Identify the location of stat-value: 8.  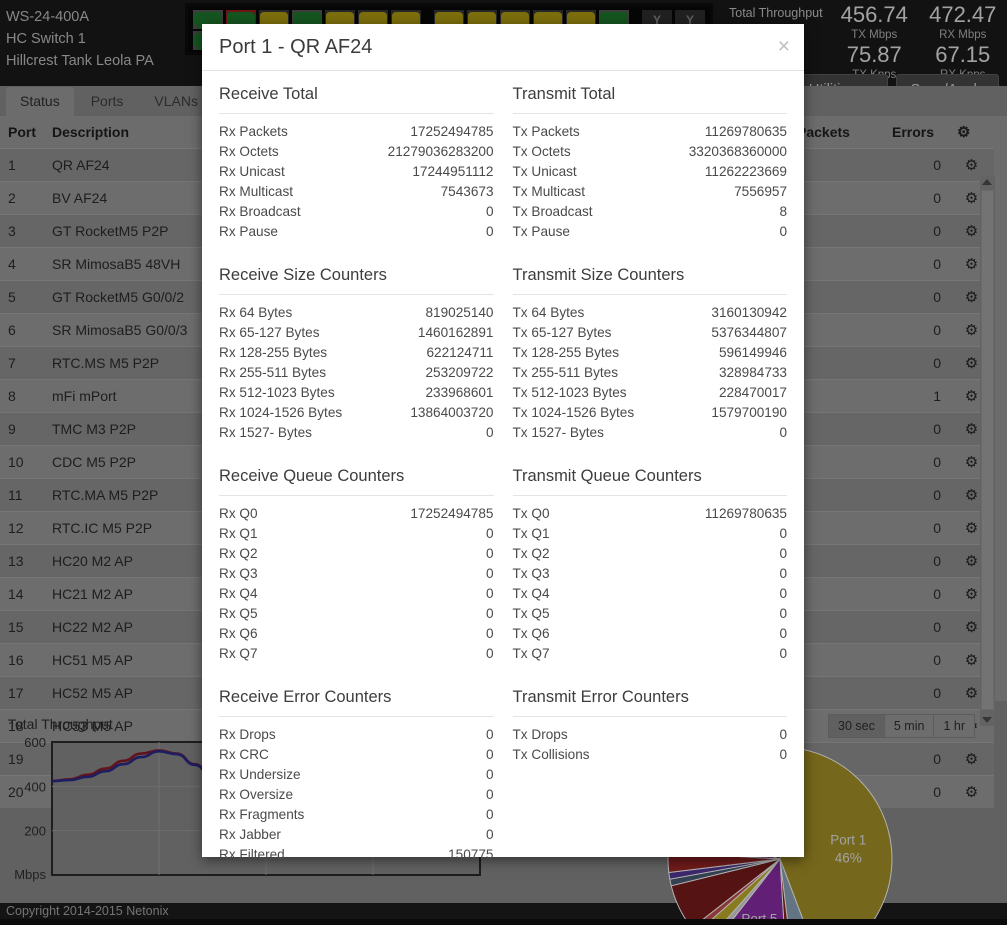
(783, 211).